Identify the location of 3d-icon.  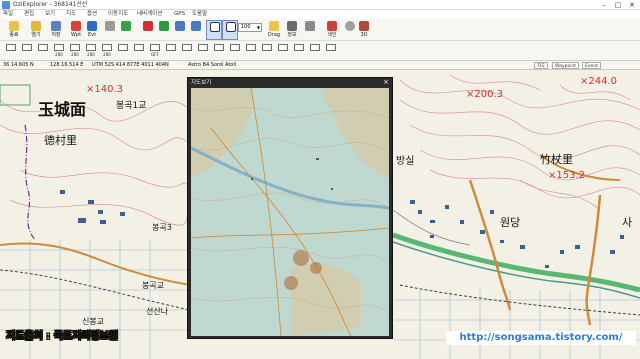
(364, 26).